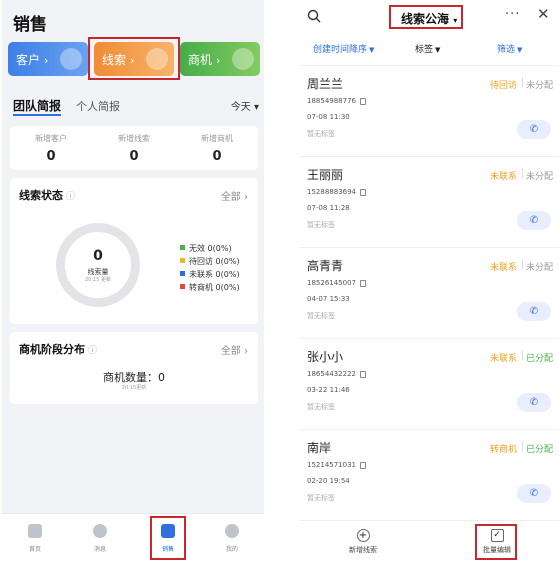 The image size is (559, 563). I want to click on person-icon, so click(71, 59).